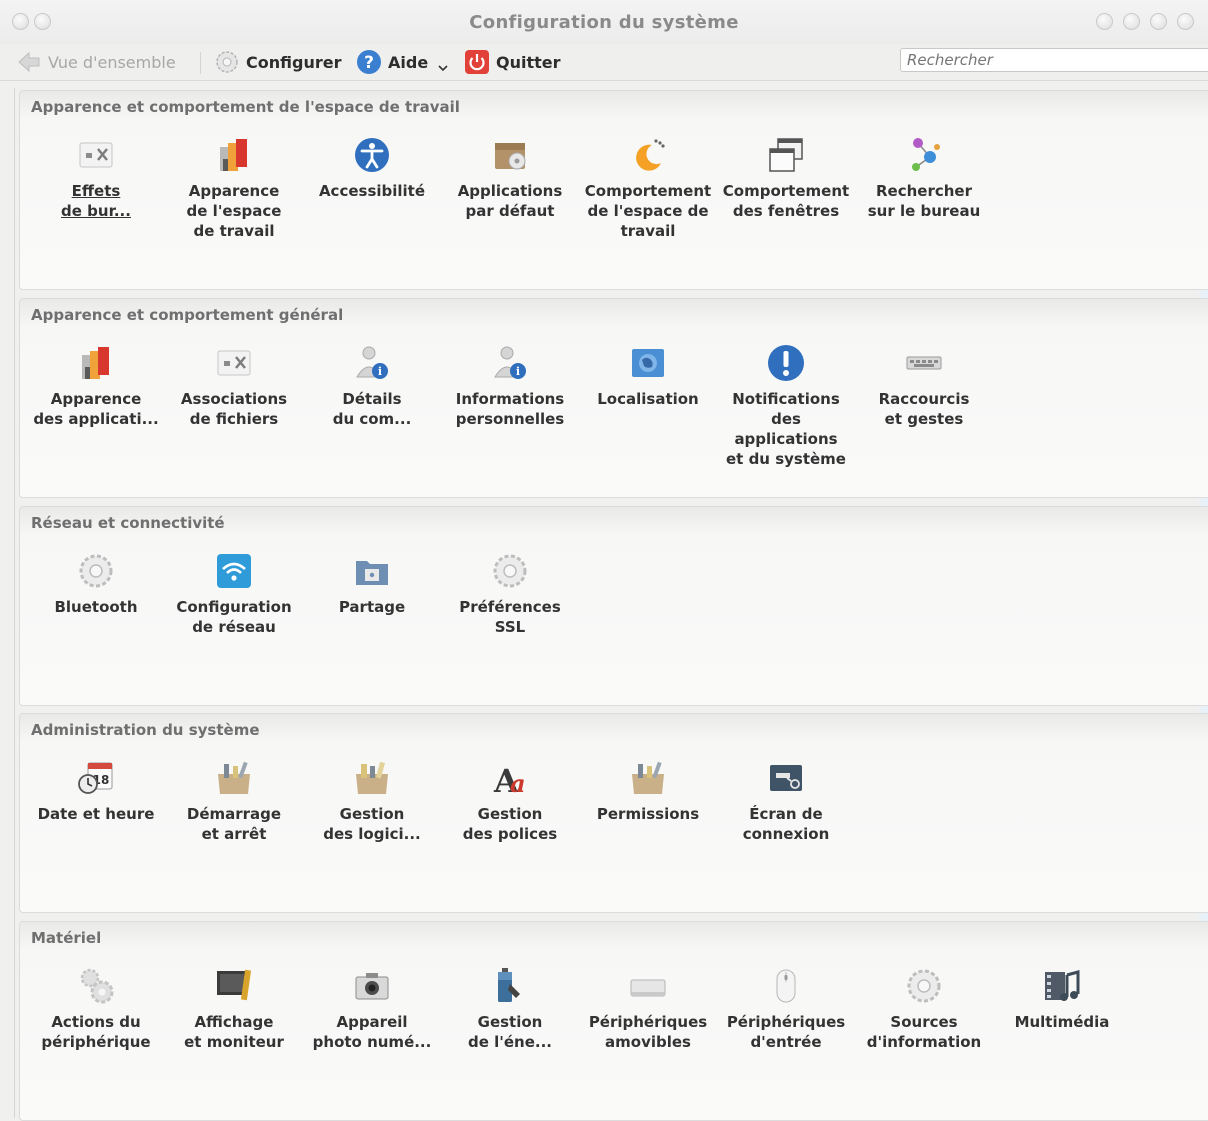 This screenshot has height=1121, width=1208. I want to click on device-actions-icon, so click(97, 986).